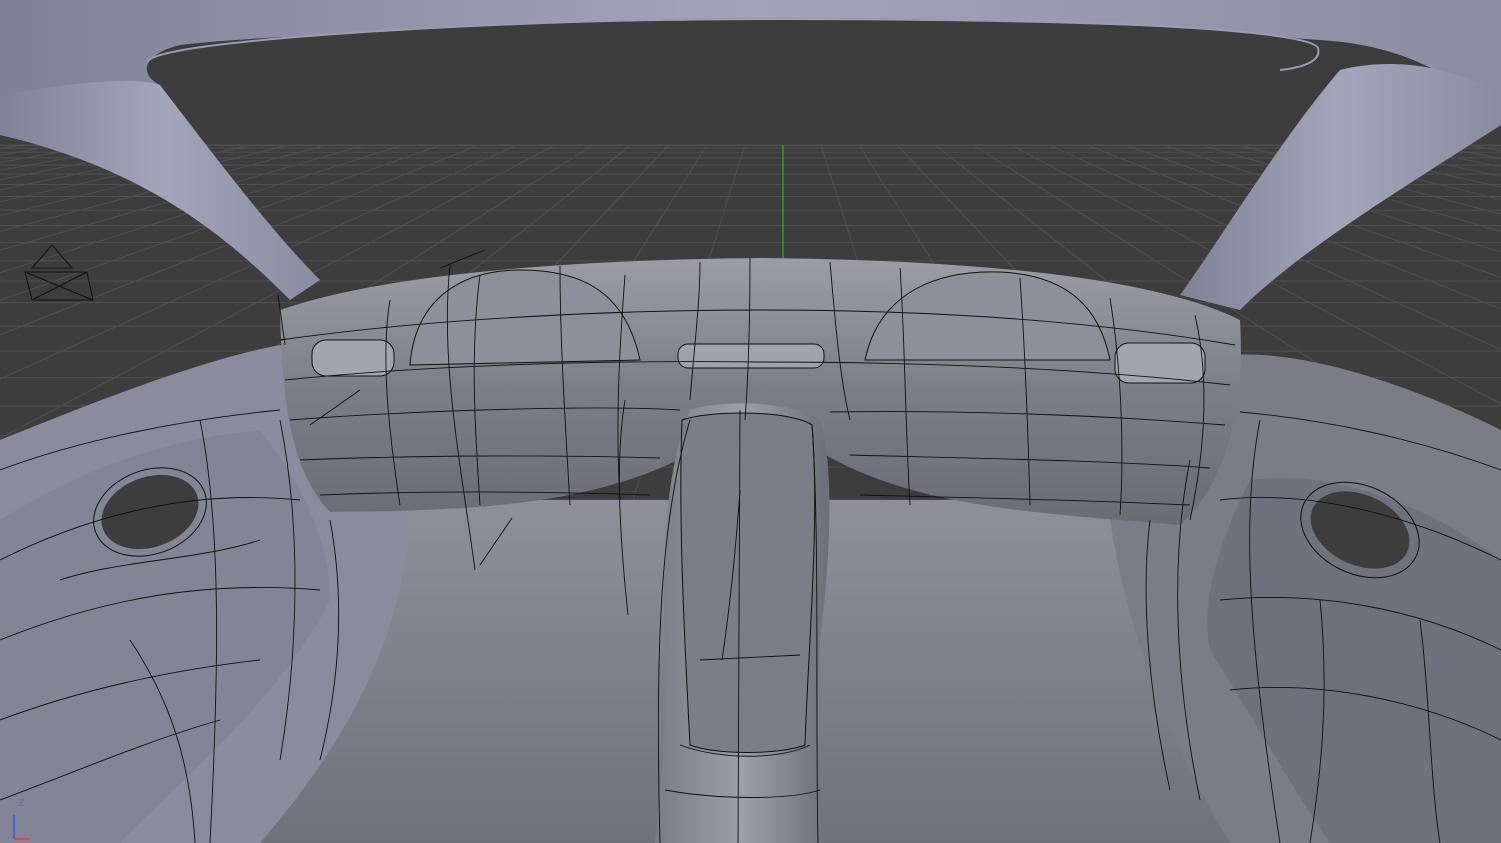 This screenshot has width=1501, height=843. I want to click on wire-edge, so click(462, 259).